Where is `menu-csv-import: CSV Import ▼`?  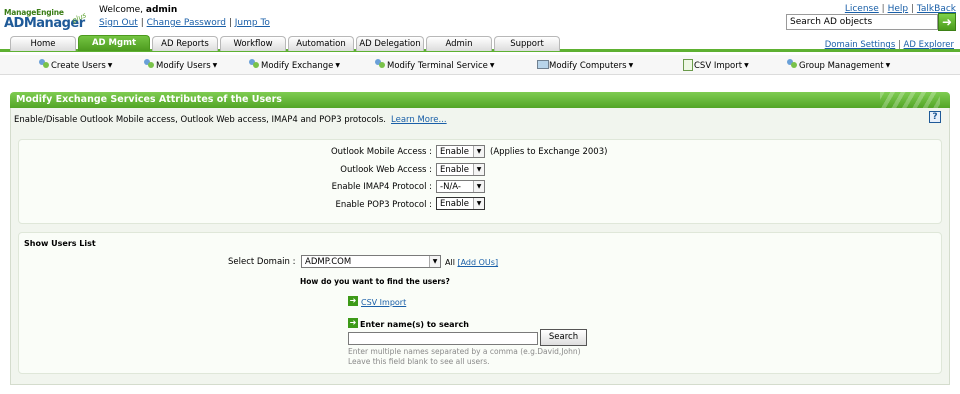 menu-csv-import: CSV Import ▼ is located at coordinates (715, 65).